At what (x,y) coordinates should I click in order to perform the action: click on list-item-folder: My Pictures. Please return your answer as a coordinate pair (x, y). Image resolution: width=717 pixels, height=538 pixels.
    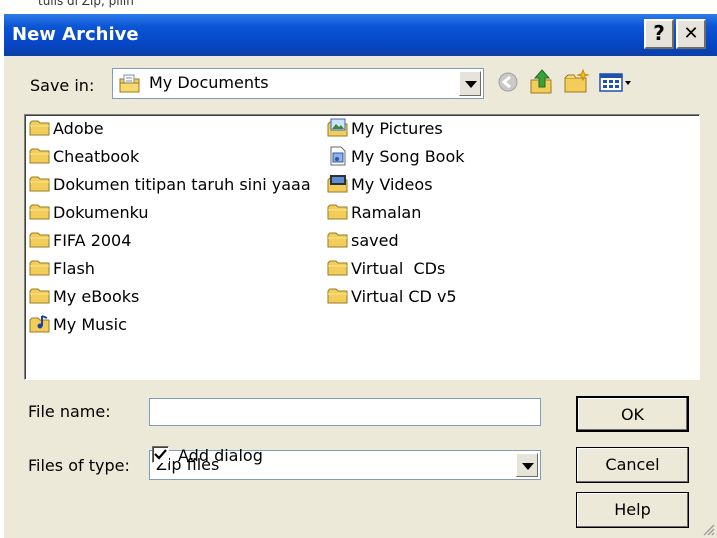
    Looking at the image, I should click on (385, 128).